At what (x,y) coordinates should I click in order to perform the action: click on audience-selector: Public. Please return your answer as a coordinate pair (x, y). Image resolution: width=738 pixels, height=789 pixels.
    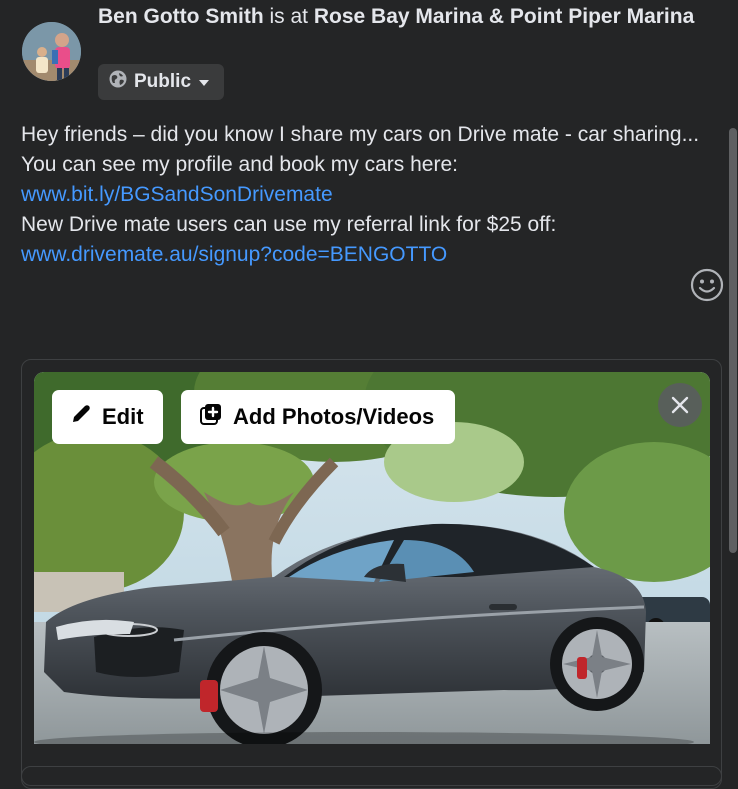
    Looking at the image, I should click on (161, 82).